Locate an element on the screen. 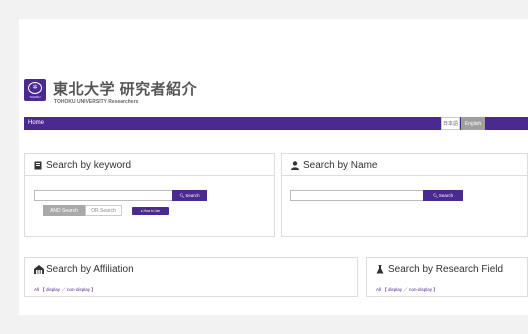 This screenshot has width=528, height=334. name-search-panel: Search by Name 🔍︎ Search is located at coordinates (404, 195).